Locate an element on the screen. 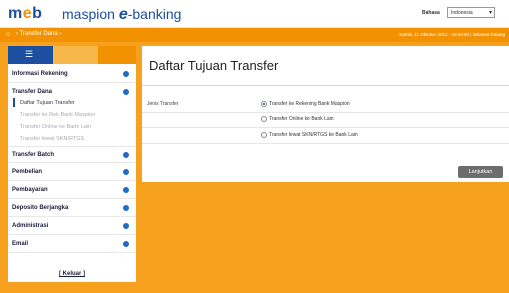 The height and width of the screenshot is (293, 509). sidebar-item-transfer-dana: Transfer Dana is located at coordinates (72, 92).